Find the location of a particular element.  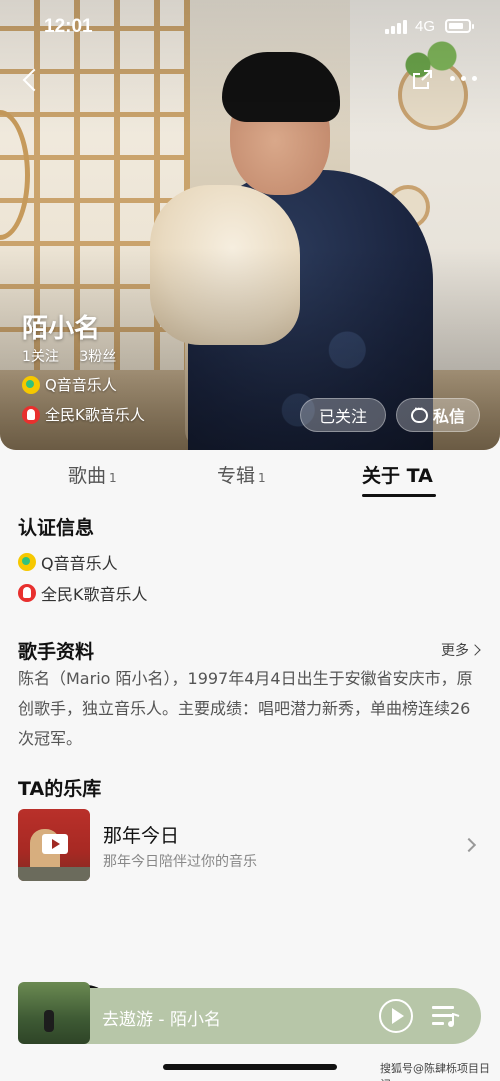

status-bar: 12:01 4G is located at coordinates (250, 26).